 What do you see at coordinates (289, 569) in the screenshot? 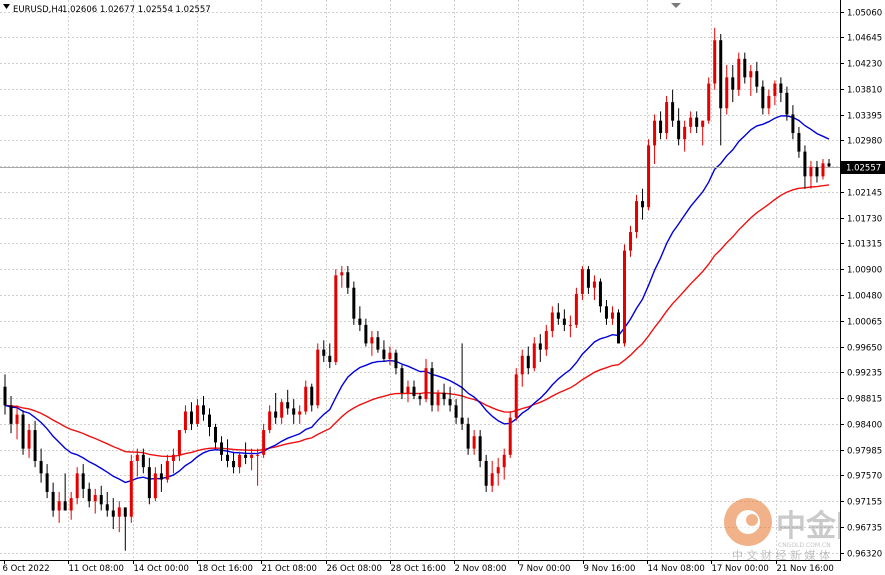
I see `x-tick-label: 21 Oct 08:00` at bounding box center [289, 569].